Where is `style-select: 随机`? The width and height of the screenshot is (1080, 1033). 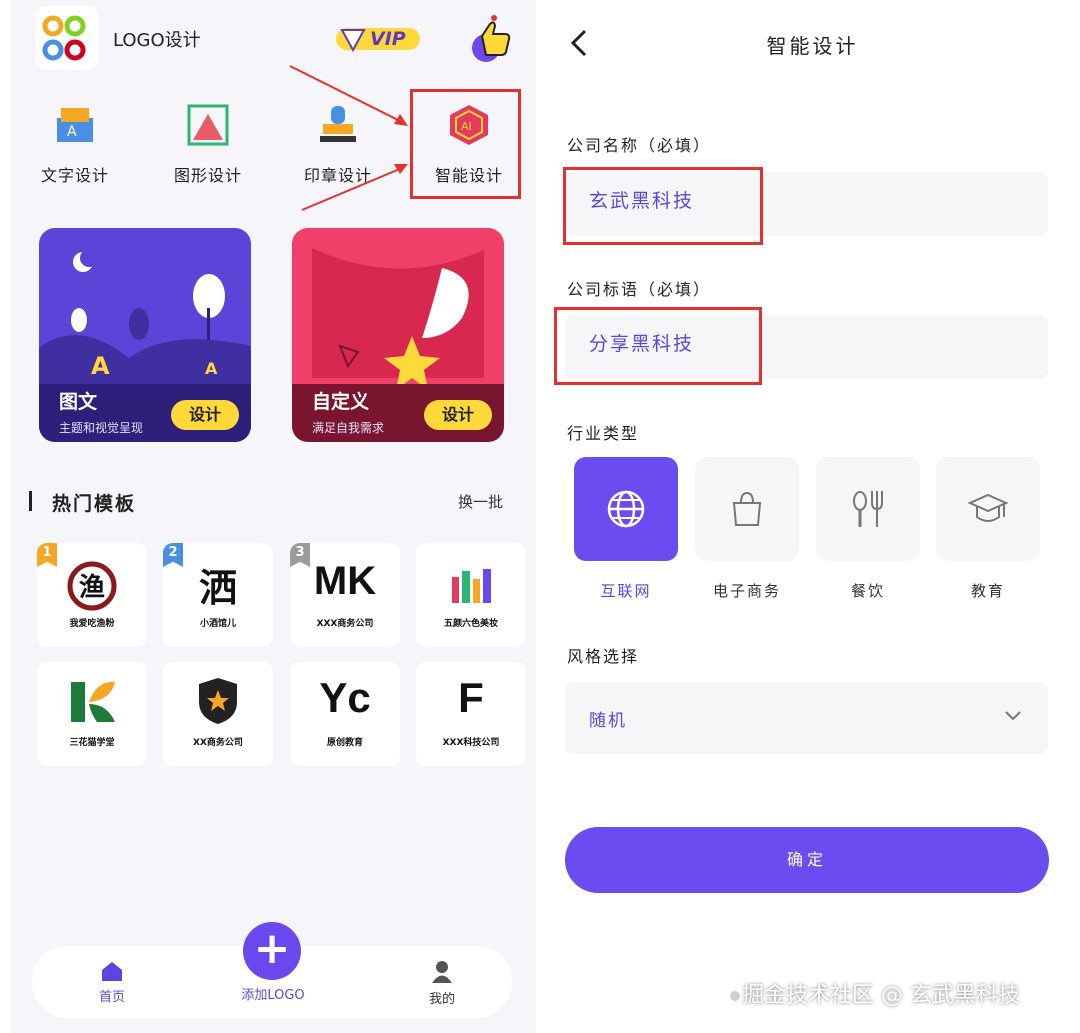
style-select: 随机 is located at coordinates (806, 718).